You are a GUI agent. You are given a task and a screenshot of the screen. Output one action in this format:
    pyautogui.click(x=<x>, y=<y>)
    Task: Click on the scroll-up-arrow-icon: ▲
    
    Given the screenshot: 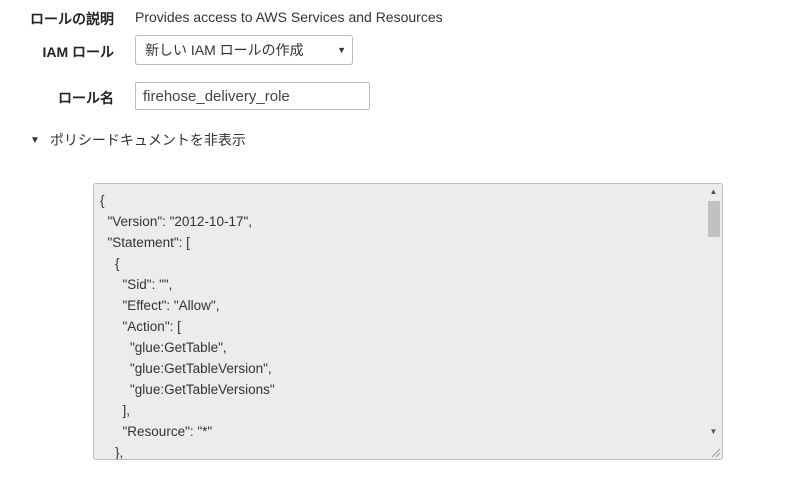 What is the action you would take?
    pyautogui.click(x=713, y=192)
    